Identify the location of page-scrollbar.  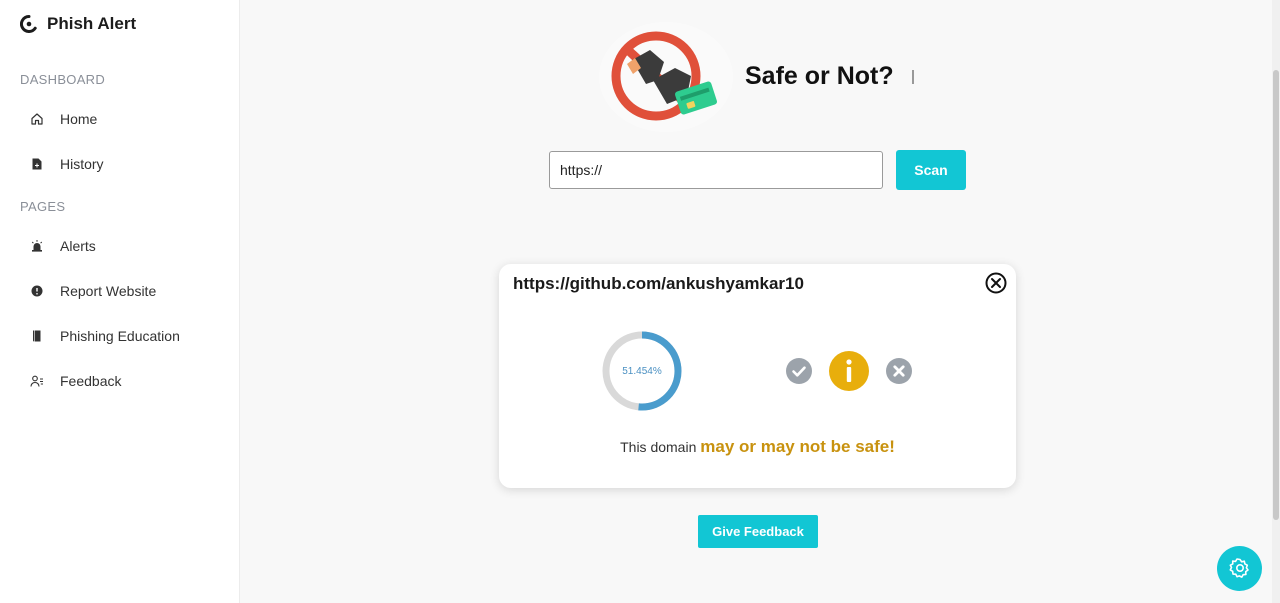
(1276, 301).